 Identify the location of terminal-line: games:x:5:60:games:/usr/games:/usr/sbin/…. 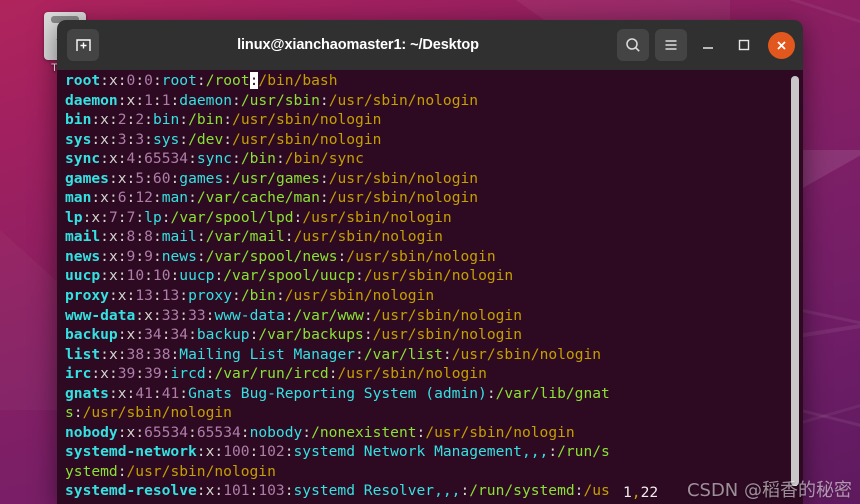
(272, 178).